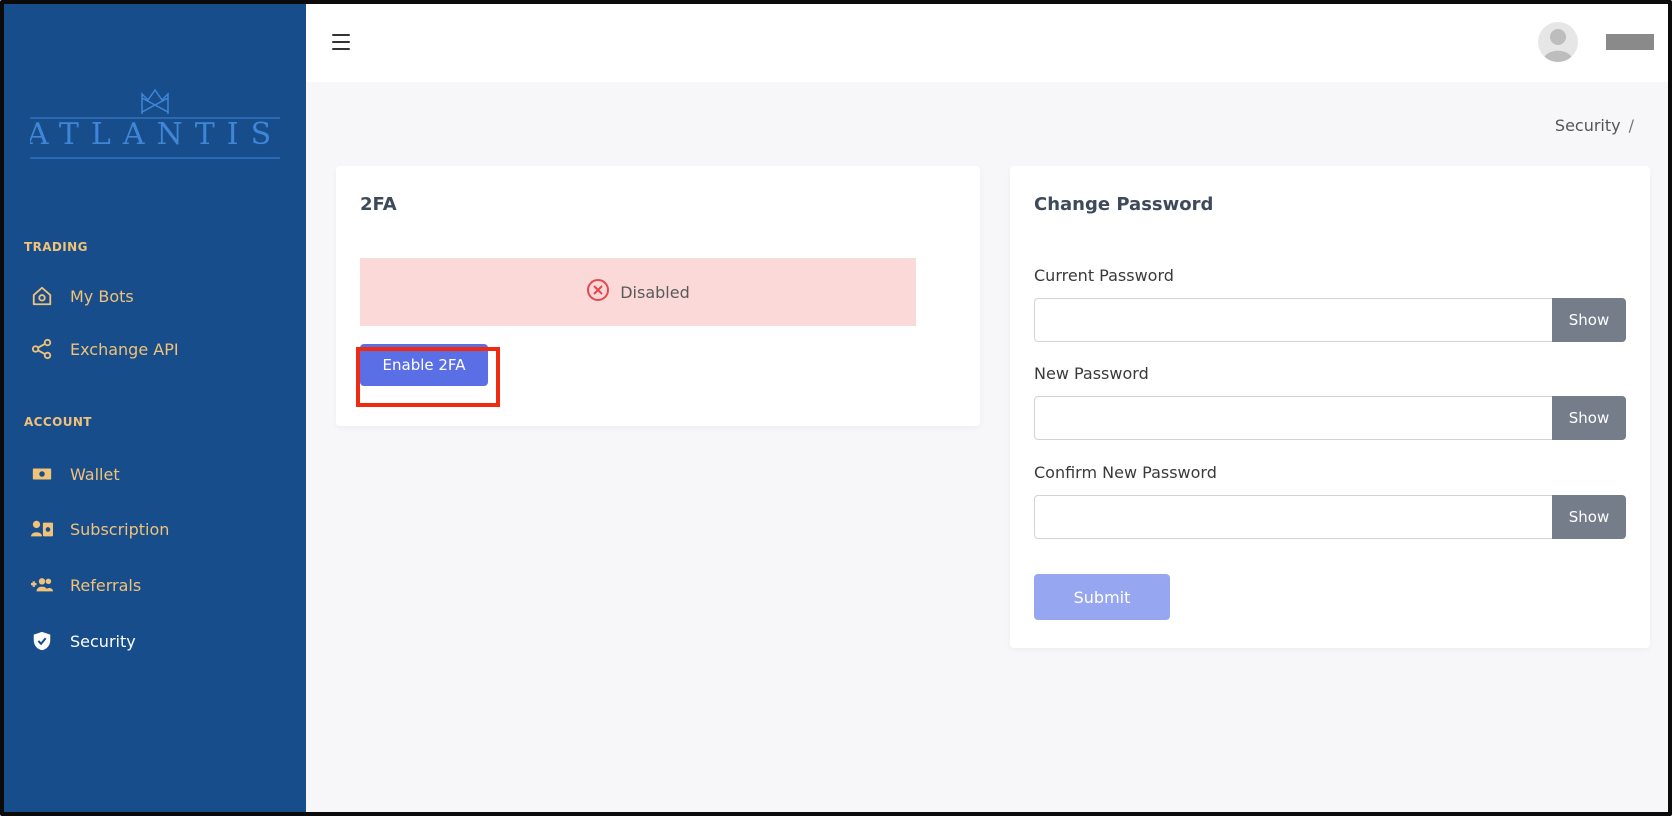  What do you see at coordinates (341, 42) in the screenshot?
I see `hamburger-menu-icon` at bounding box center [341, 42].